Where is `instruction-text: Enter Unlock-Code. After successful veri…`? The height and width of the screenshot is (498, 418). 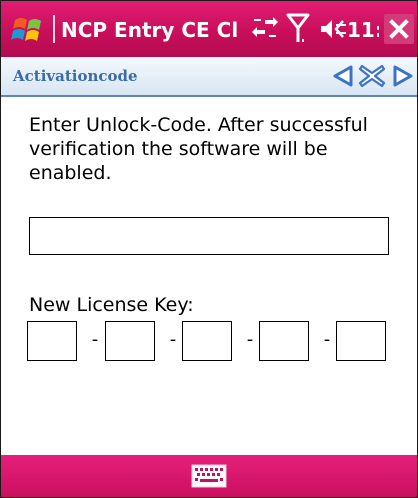
instruction-text: Enter Unlock-Code. After successful veri… is located at coordinates (198, 149).